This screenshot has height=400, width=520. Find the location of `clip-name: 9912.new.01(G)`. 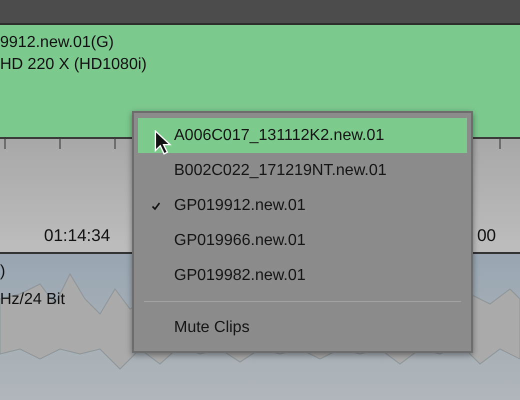

clip-name: 9912.new.01(G) is located at coordinates (57, 43).